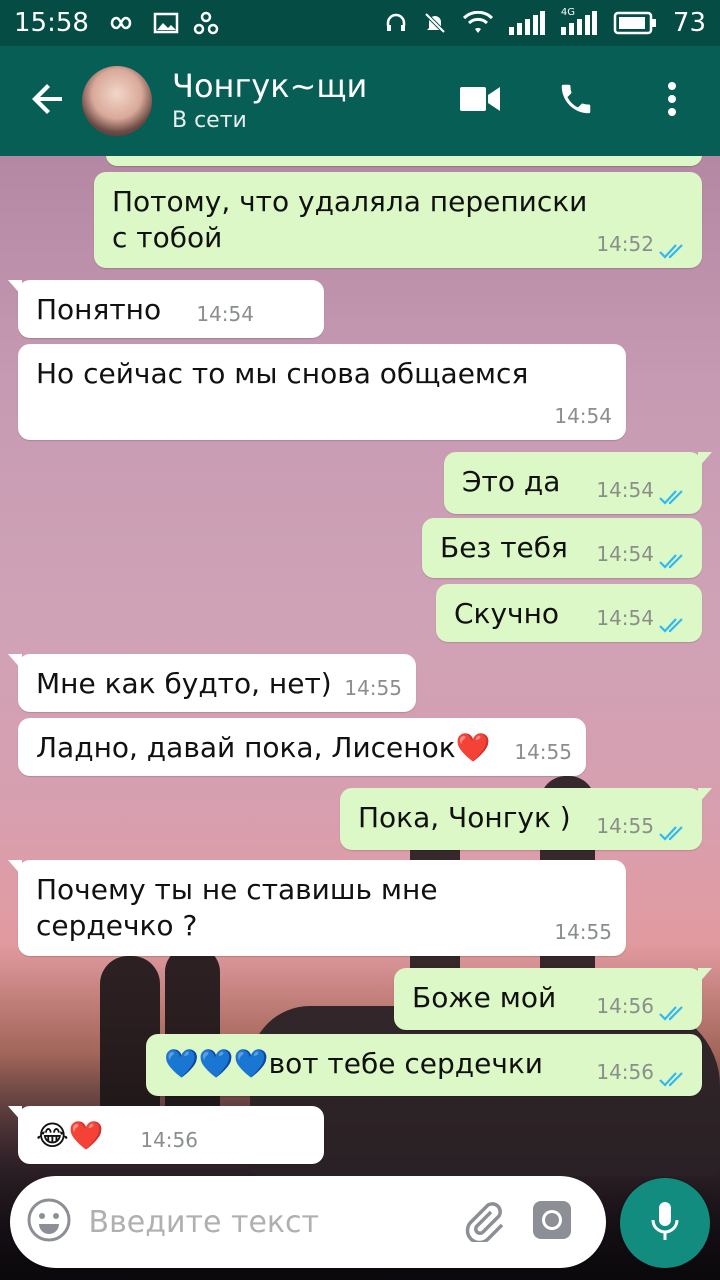 The width and height of the screenshot is (720, 1280). Describe the element at coordinates (477, 23) in the screenshot. I see `wifi-icon` at that location.